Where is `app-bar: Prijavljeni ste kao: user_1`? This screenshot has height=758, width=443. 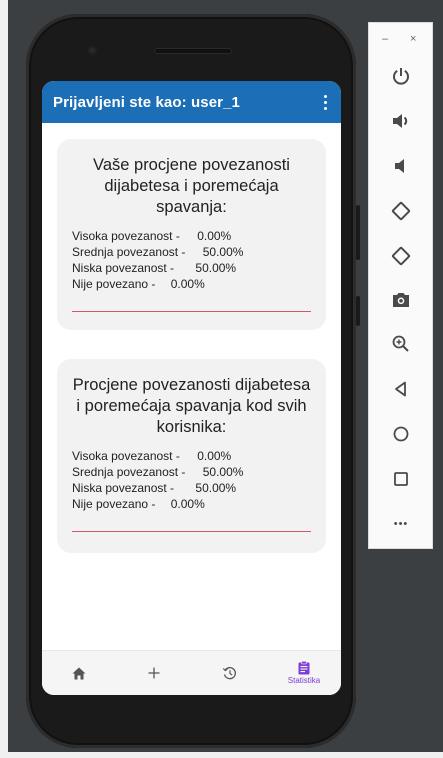
app-bar: Prijavljeni ste kao: user_1 is located at coordinates (191, 102).